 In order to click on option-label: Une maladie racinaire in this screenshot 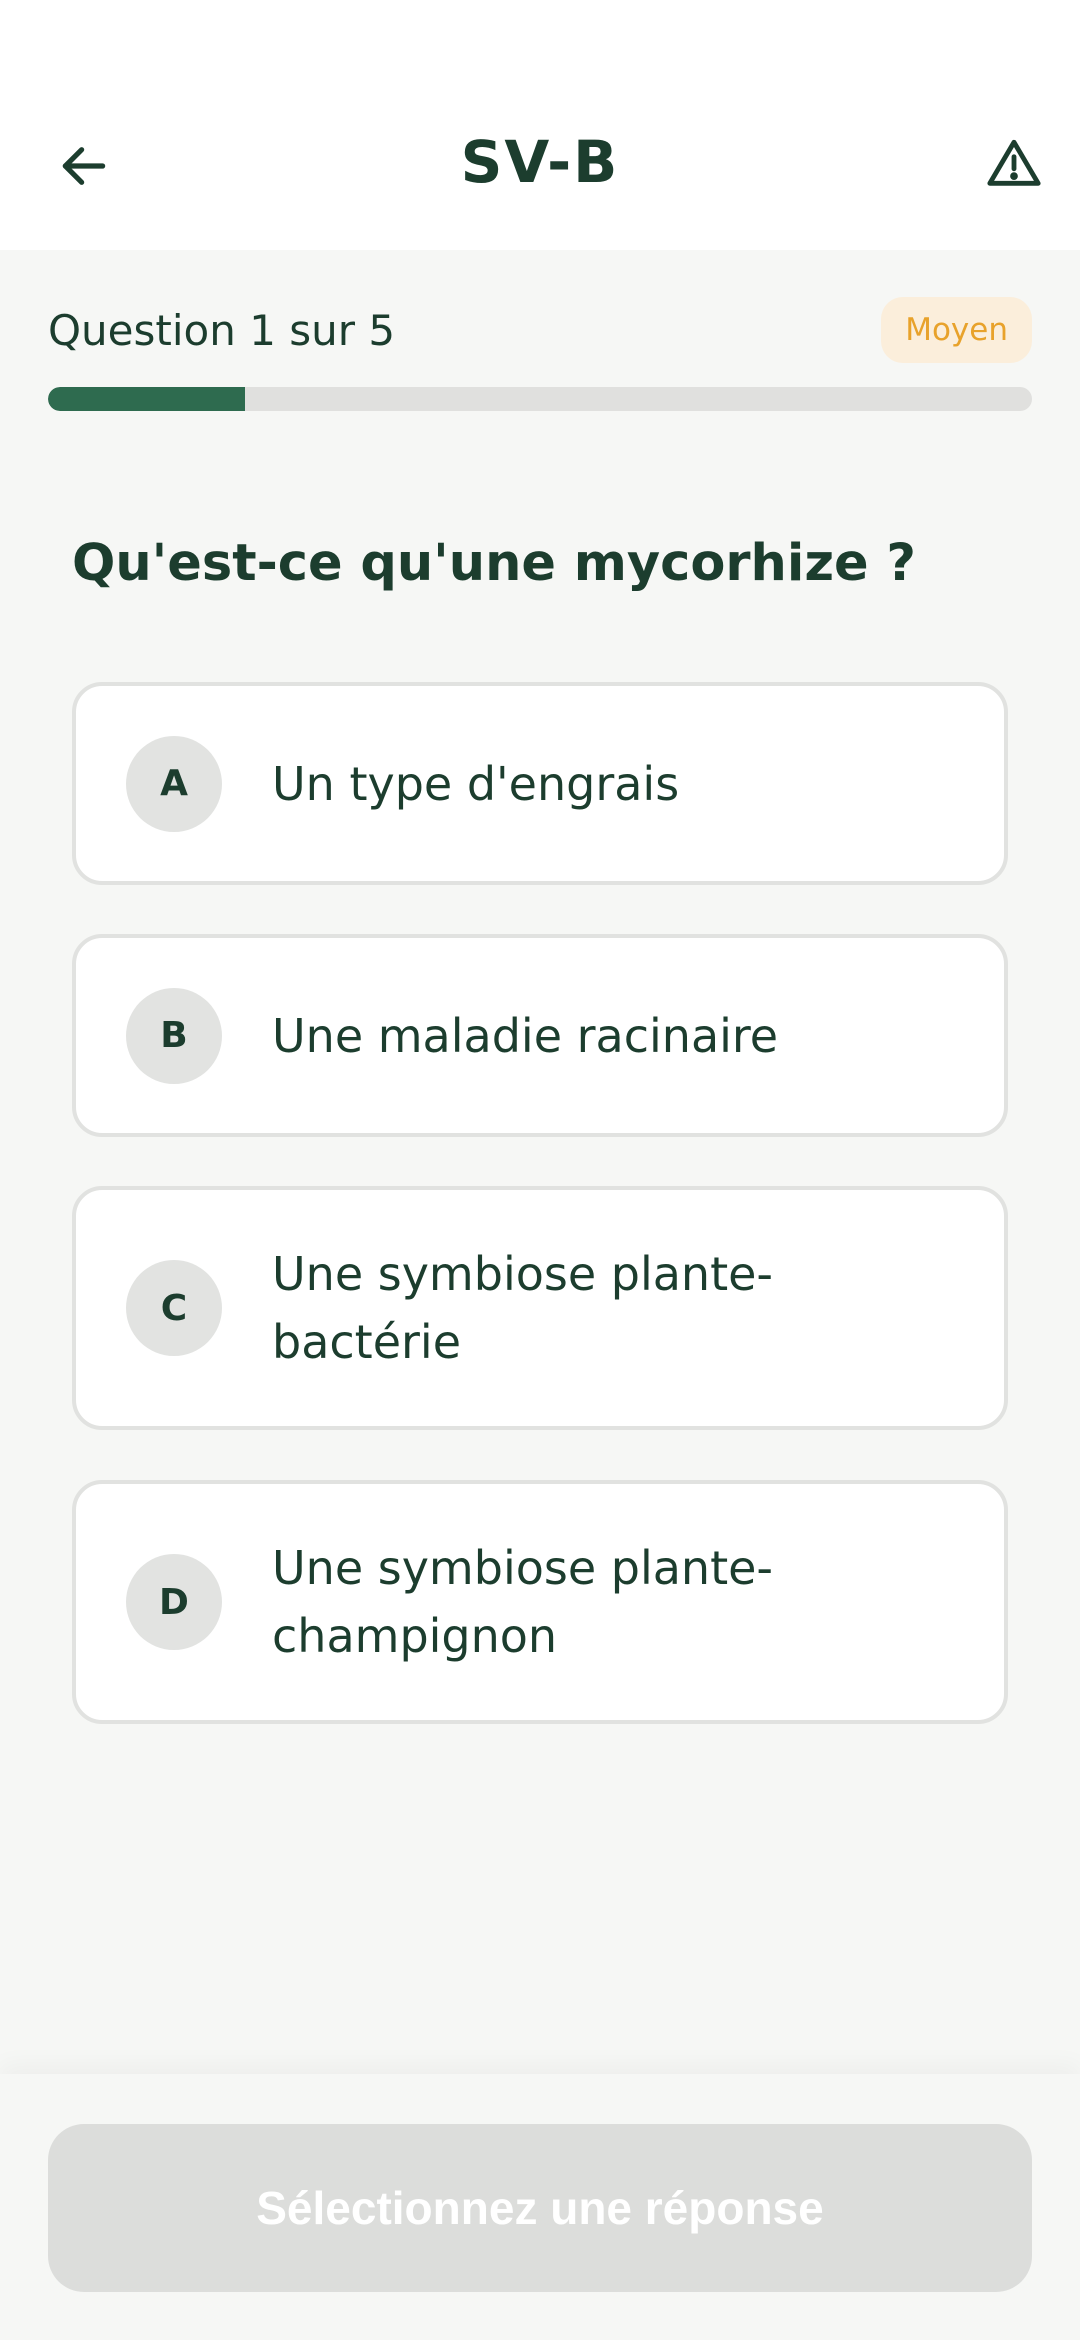, I will do `click(525, 1035)`.